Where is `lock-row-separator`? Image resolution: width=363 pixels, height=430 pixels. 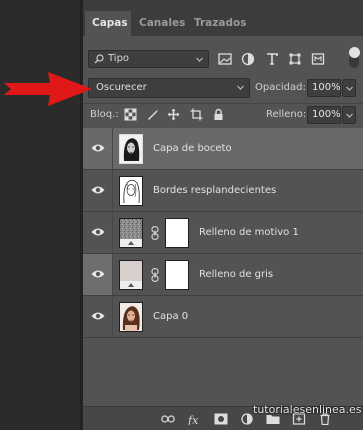
lock-row-separator is located at coordinates (223, 103).